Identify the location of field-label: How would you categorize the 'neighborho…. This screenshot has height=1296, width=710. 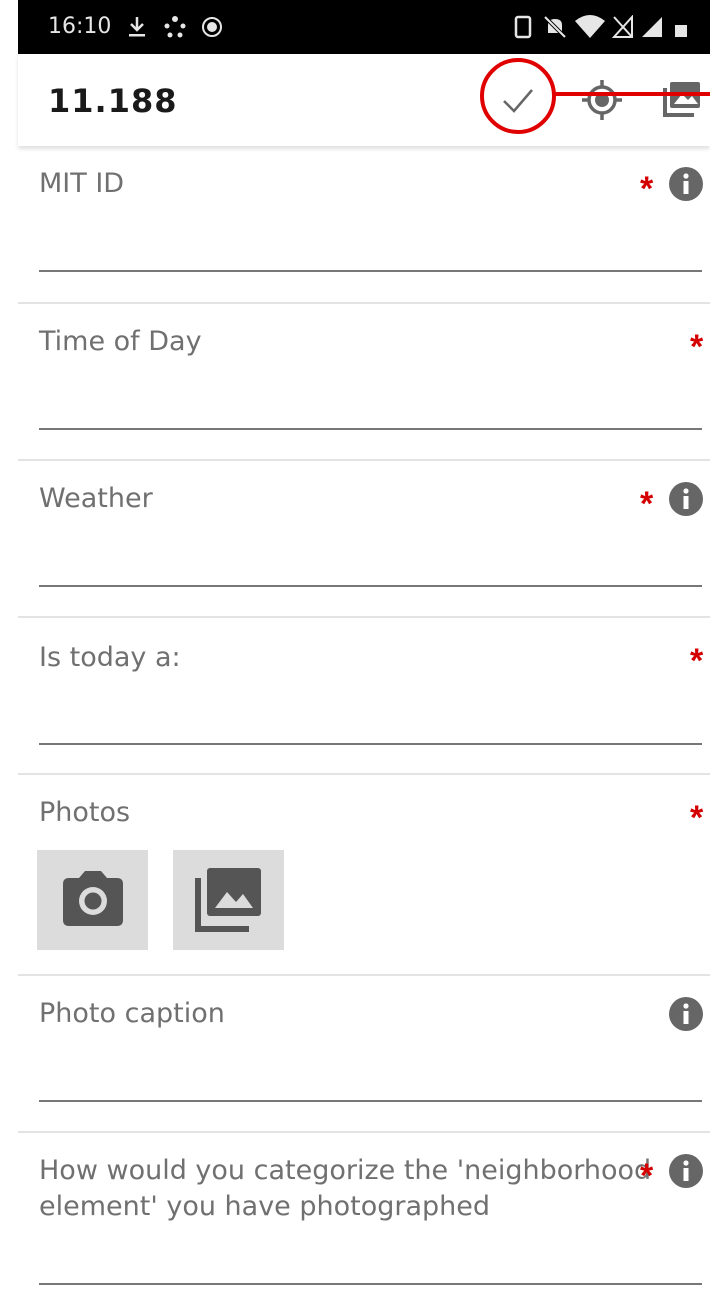
(345, 1188).